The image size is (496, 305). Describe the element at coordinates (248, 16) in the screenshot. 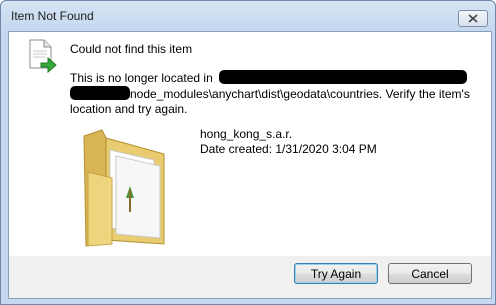

I see `title-bar: Item Not Found` at that location.